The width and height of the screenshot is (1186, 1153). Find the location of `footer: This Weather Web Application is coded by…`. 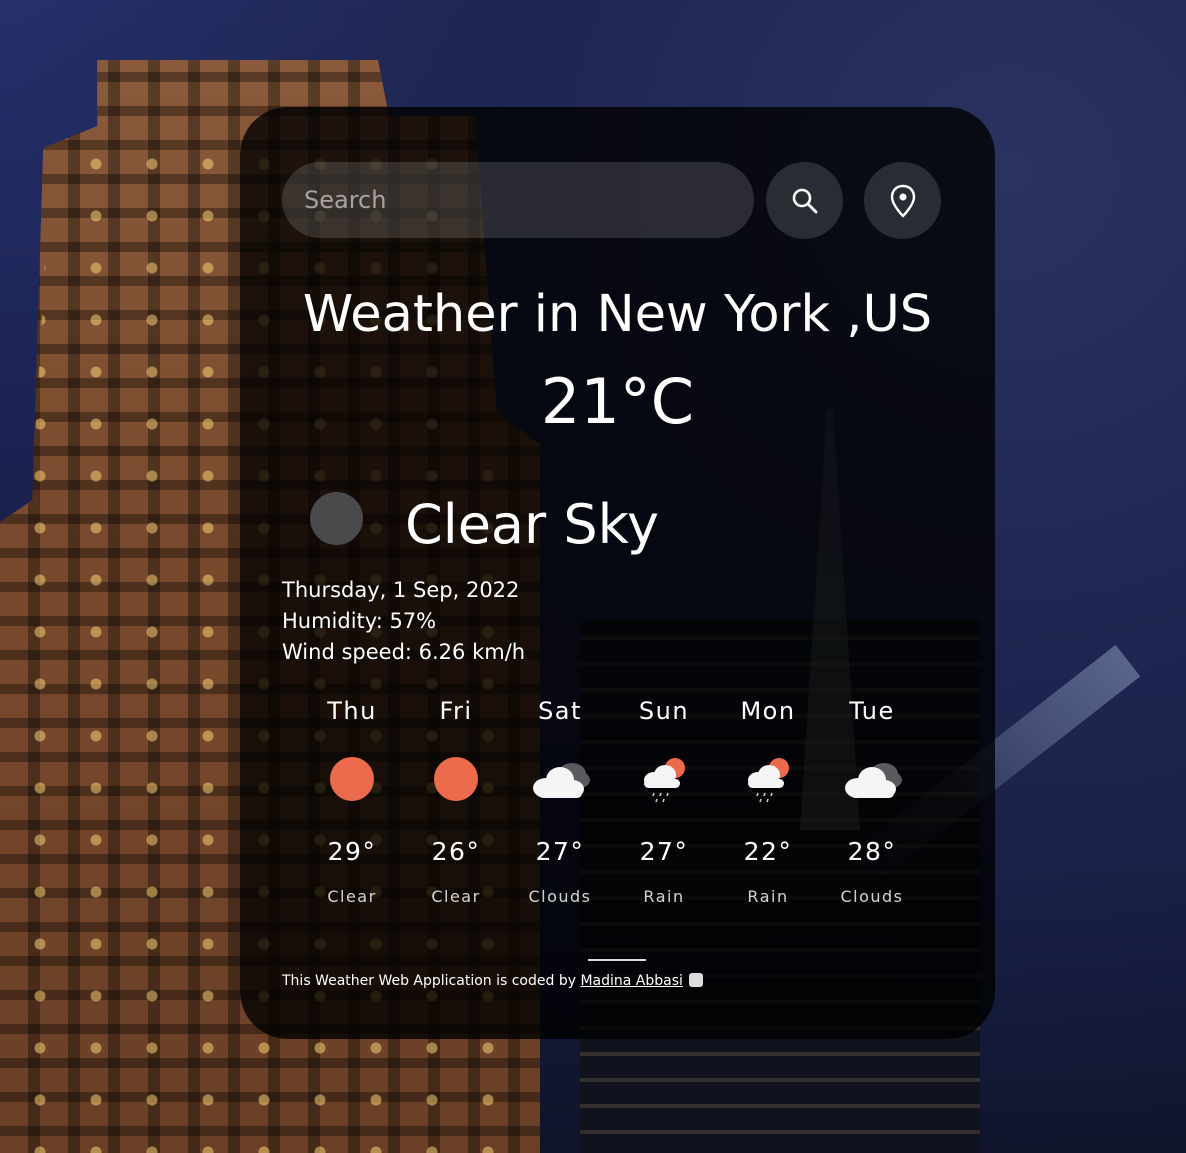

footer: This Weather Web Application is coded by… is located at coordinates (493, 981).